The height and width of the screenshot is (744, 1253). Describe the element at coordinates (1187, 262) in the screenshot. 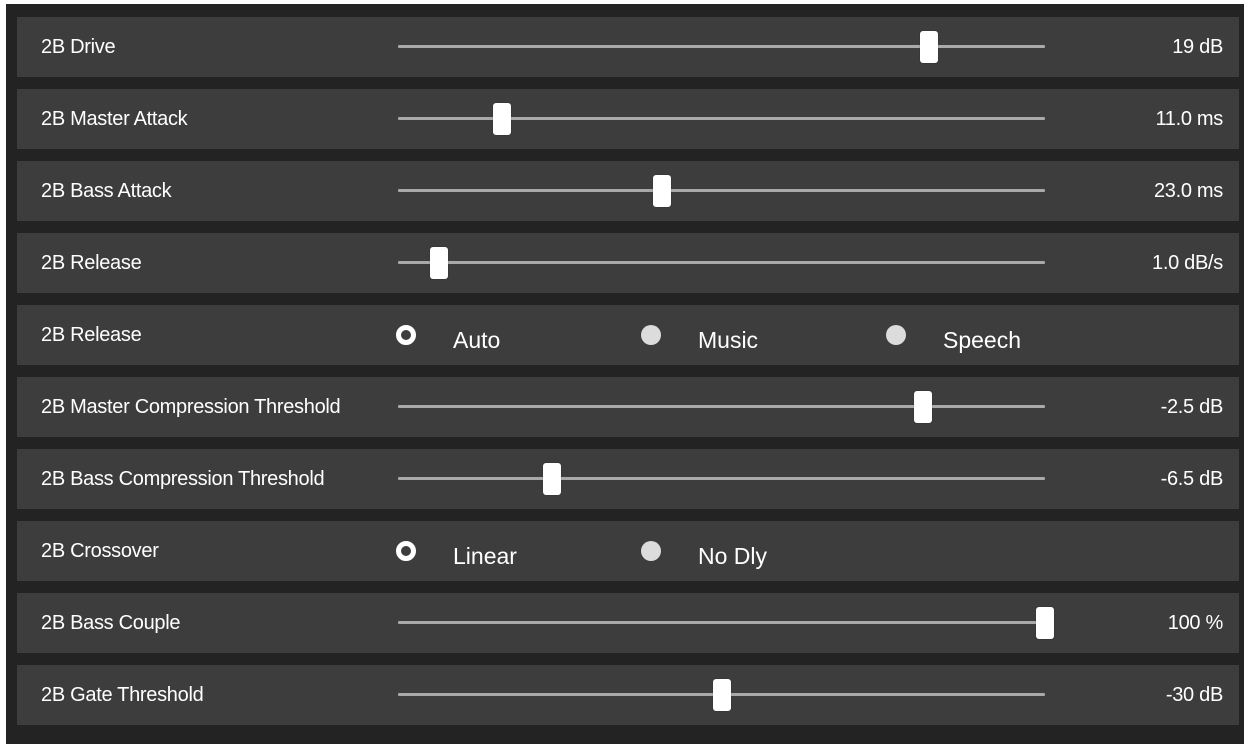

I see `slider-value: 1.0 dB/s` at that location.